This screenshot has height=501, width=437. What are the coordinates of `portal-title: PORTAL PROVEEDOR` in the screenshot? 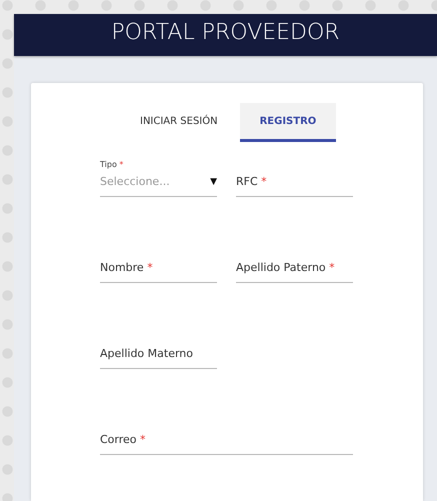 It's located at (225, 32).